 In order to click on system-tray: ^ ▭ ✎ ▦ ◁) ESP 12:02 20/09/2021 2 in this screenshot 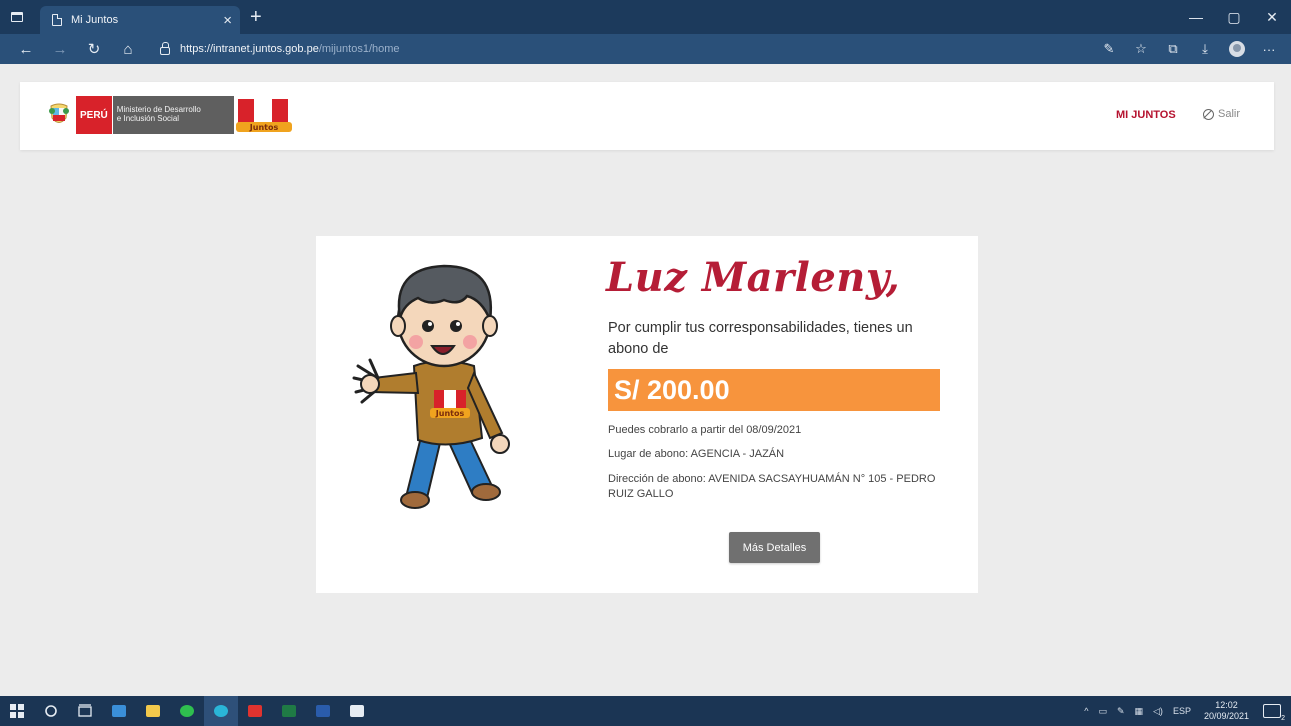, I will do `click(1185, 711)`.